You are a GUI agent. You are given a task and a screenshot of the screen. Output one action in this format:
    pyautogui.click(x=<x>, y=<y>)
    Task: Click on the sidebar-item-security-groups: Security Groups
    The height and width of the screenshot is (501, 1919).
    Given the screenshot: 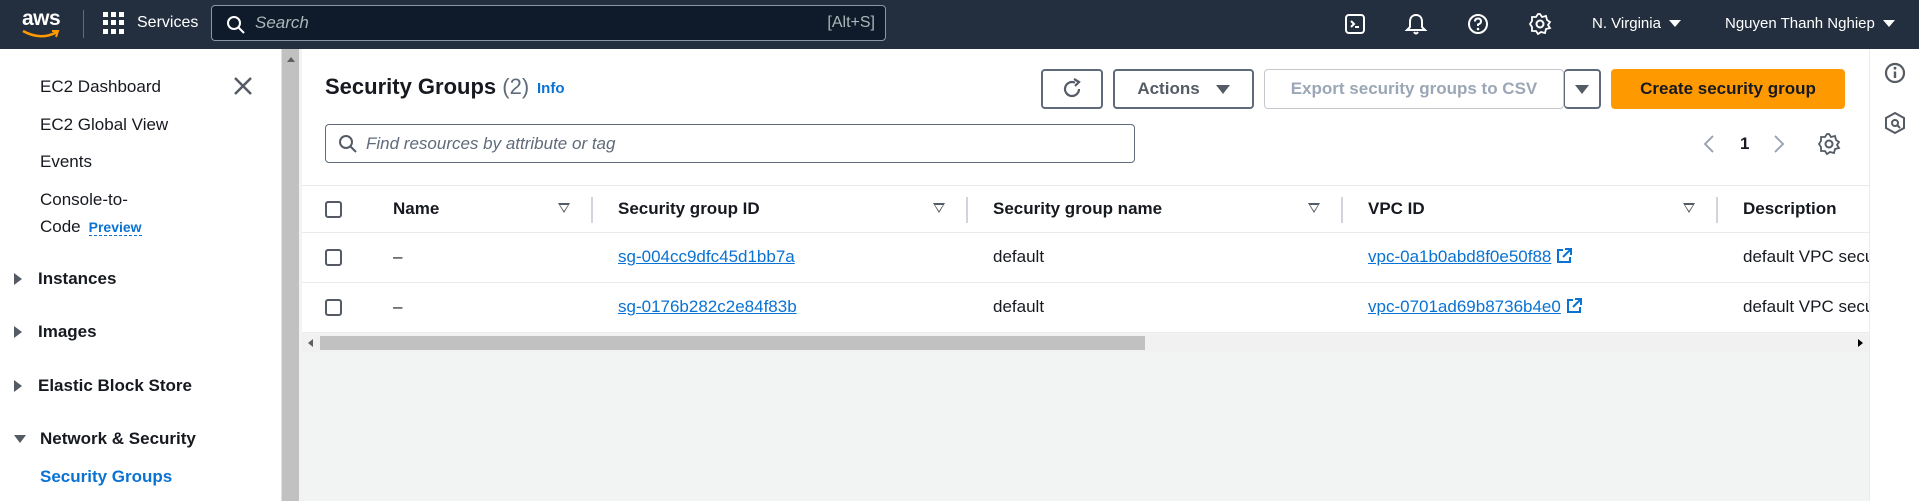 What is the action you would take?
    pyautogui.click(x=106, y=477)
    